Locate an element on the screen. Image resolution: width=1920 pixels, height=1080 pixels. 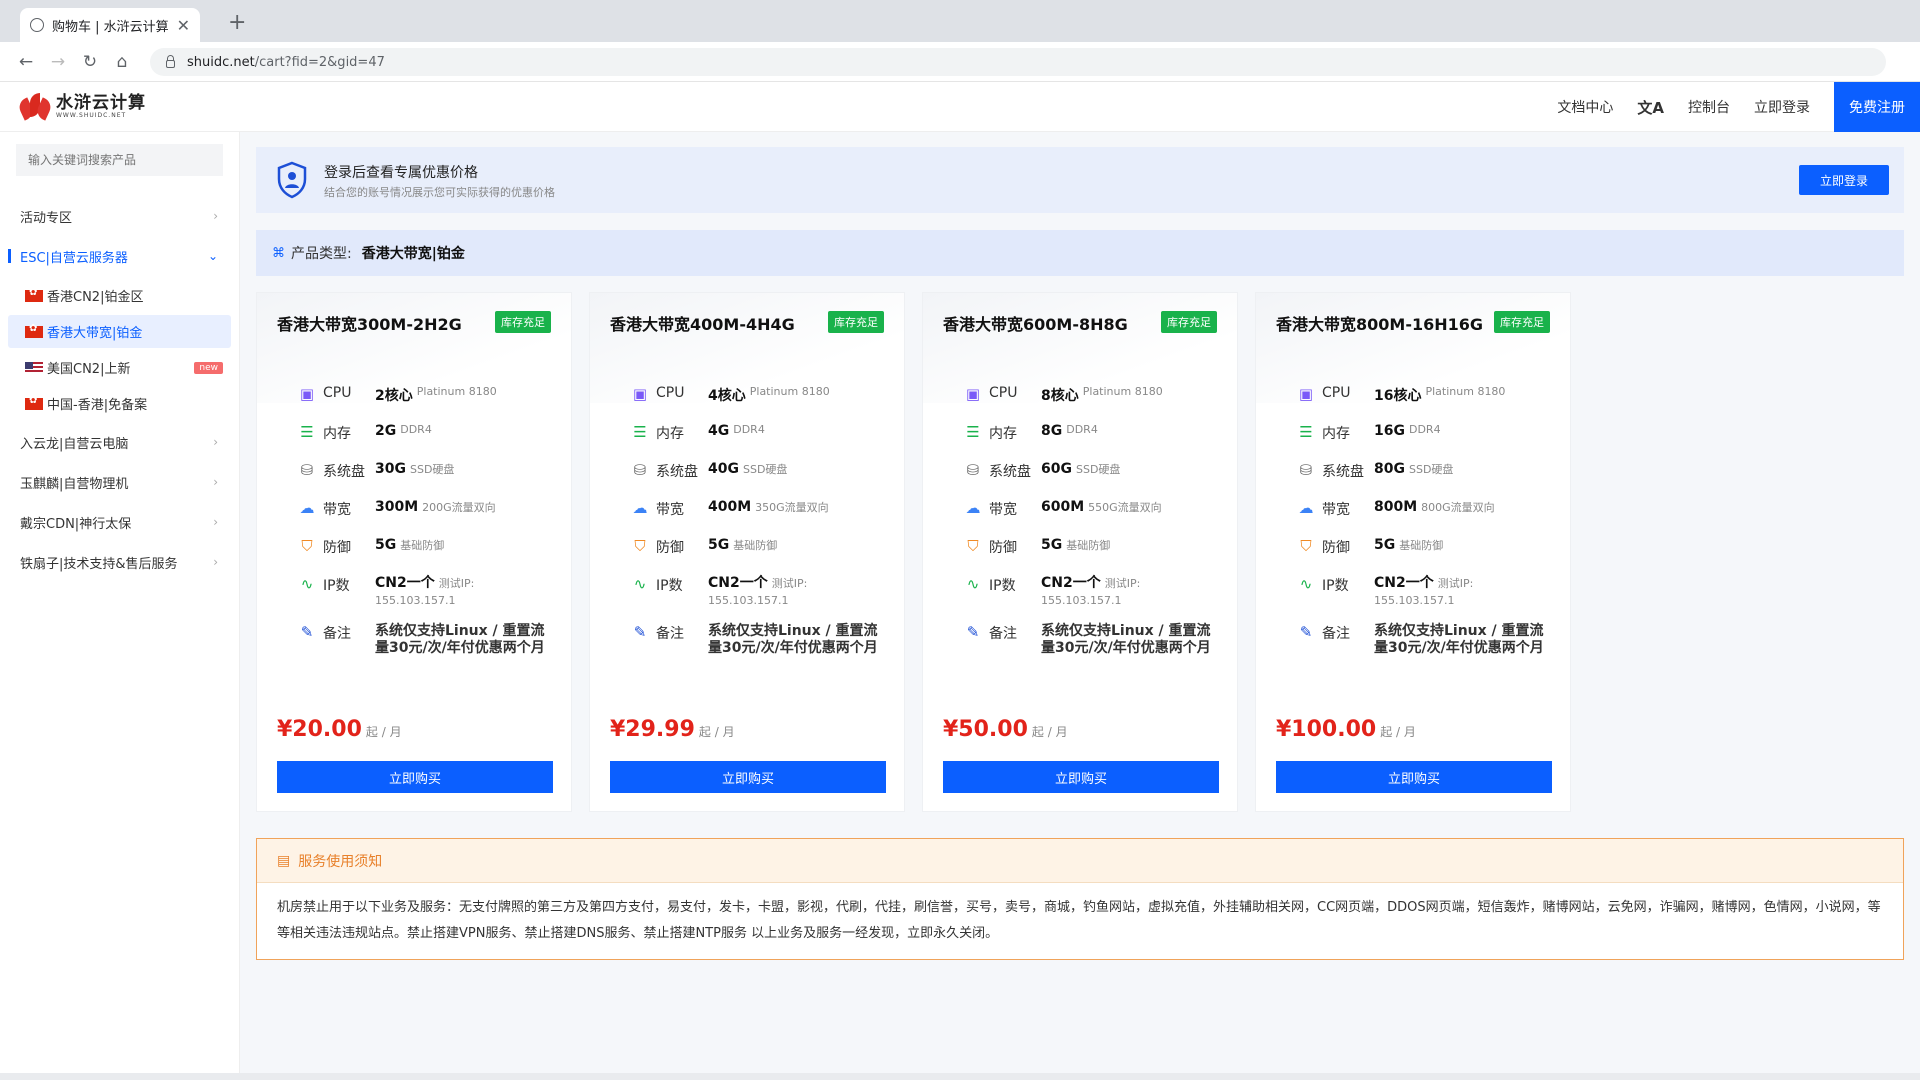
spec-row-mem: ☰ 内存 2G DDR4 is located at coordinates (427, 433).